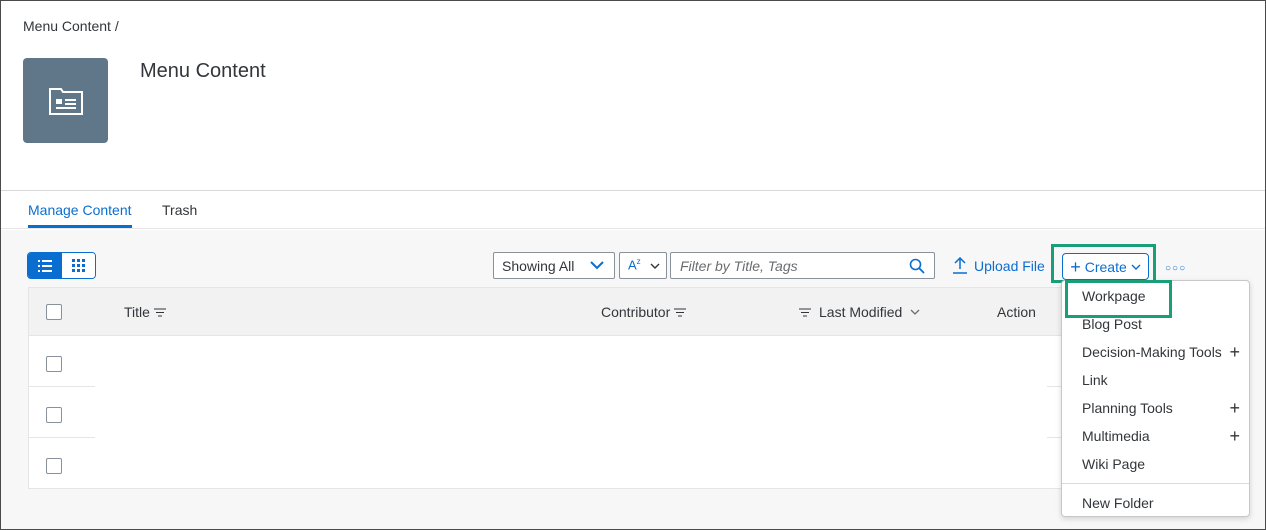  I want to click on create-button: + Create, so click(1105, 266).